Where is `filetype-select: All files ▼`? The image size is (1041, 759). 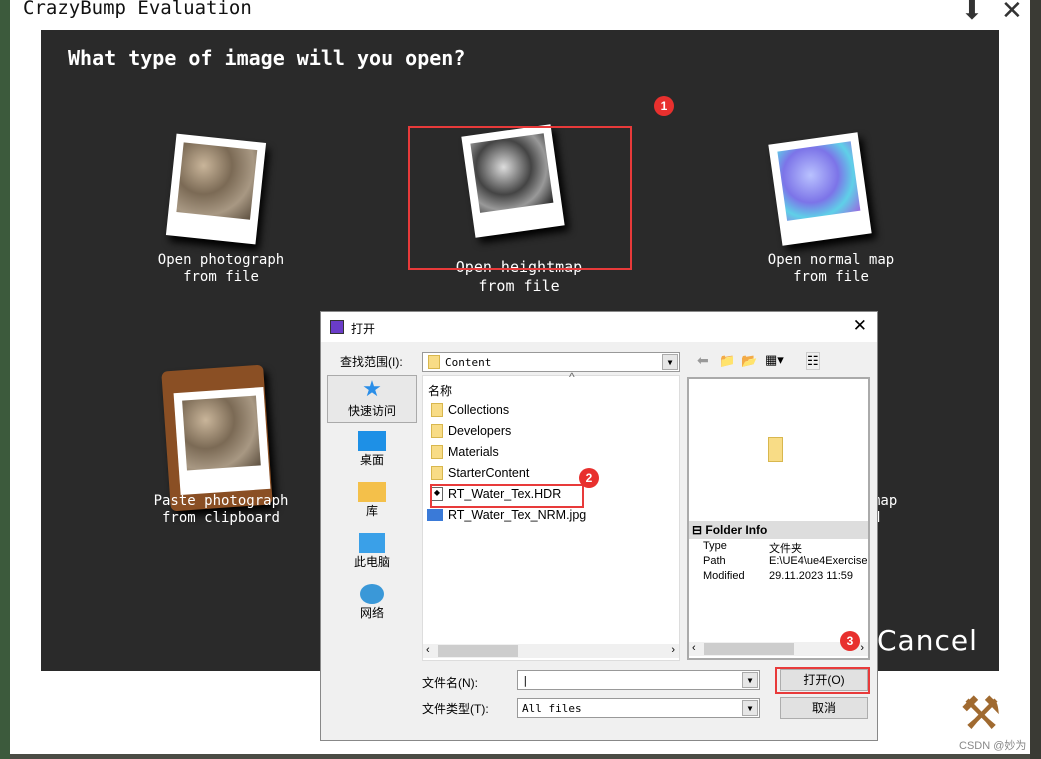 filetype-select: All files ▼ is located at coordinates (638, 708).